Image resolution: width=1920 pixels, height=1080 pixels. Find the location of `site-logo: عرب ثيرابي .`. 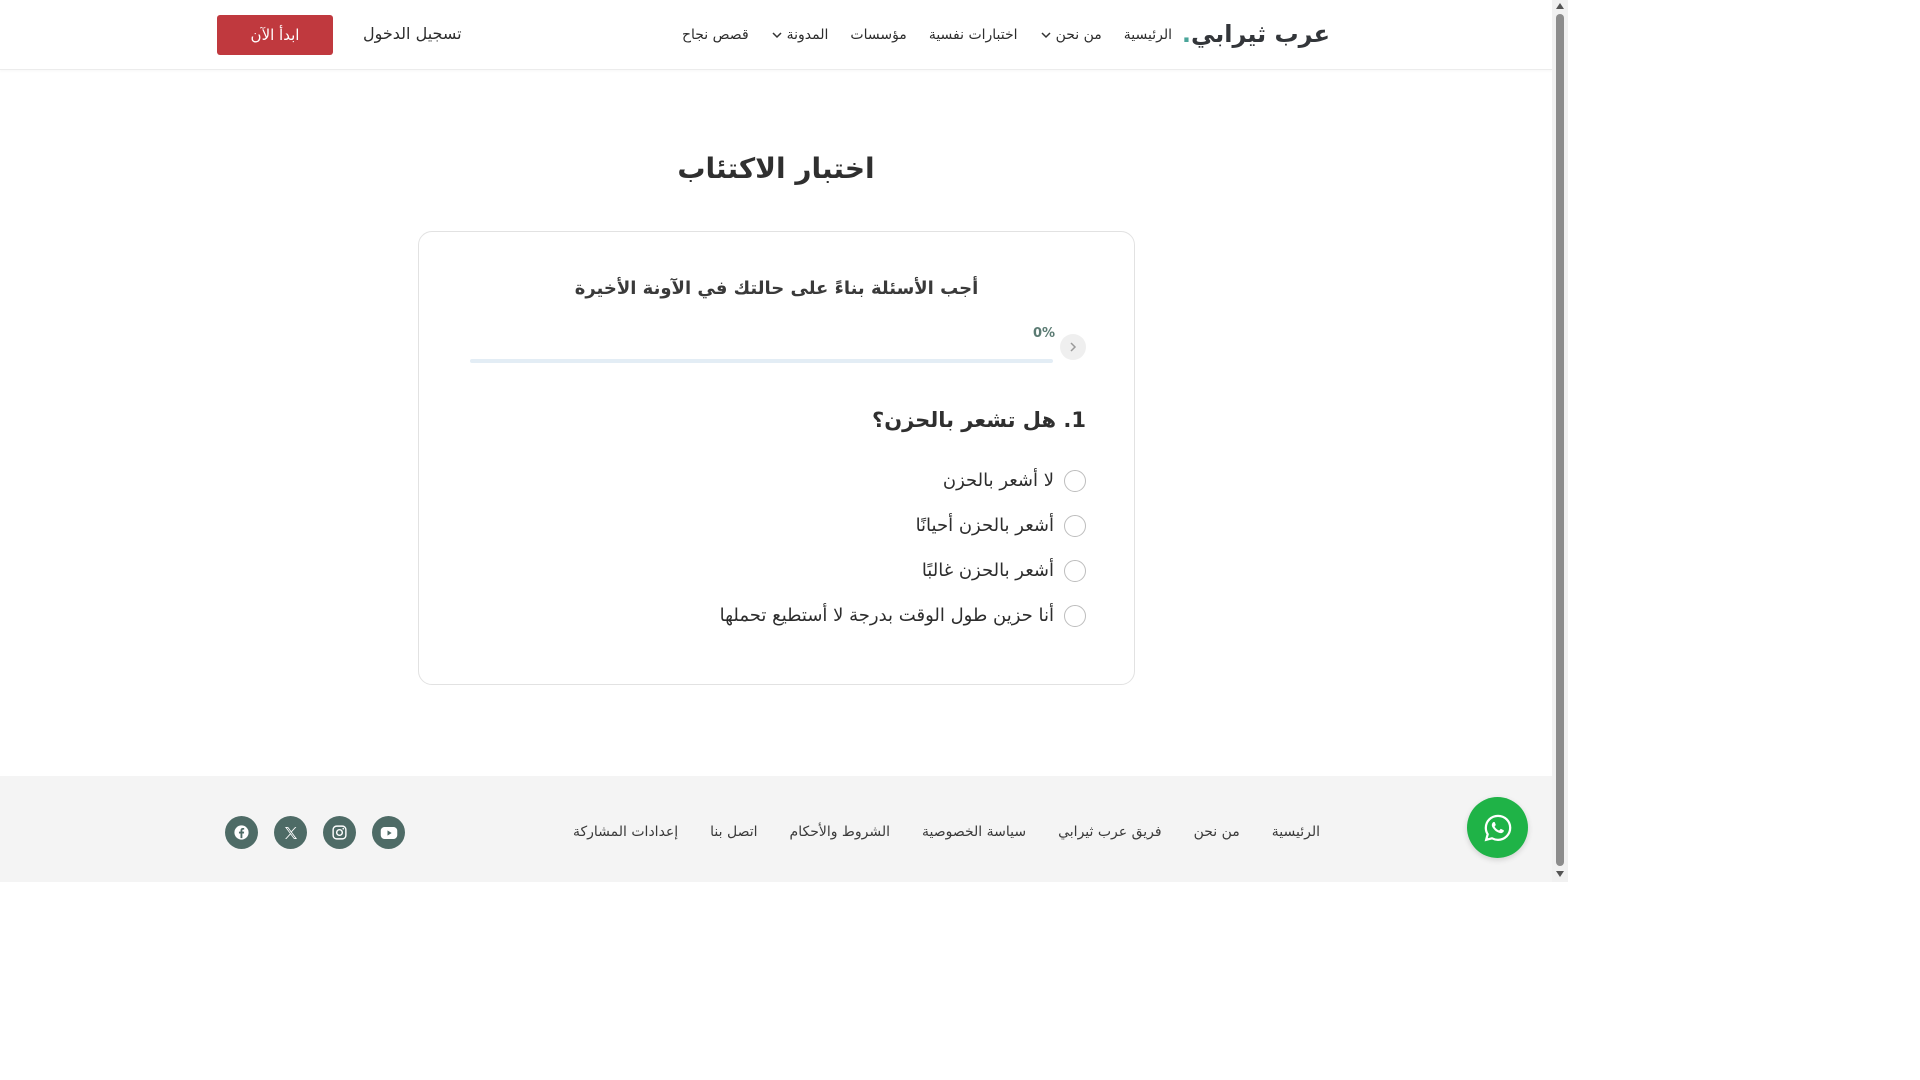

site-logo: عرب ثيرابي . is located at coordinates (1260, 34).